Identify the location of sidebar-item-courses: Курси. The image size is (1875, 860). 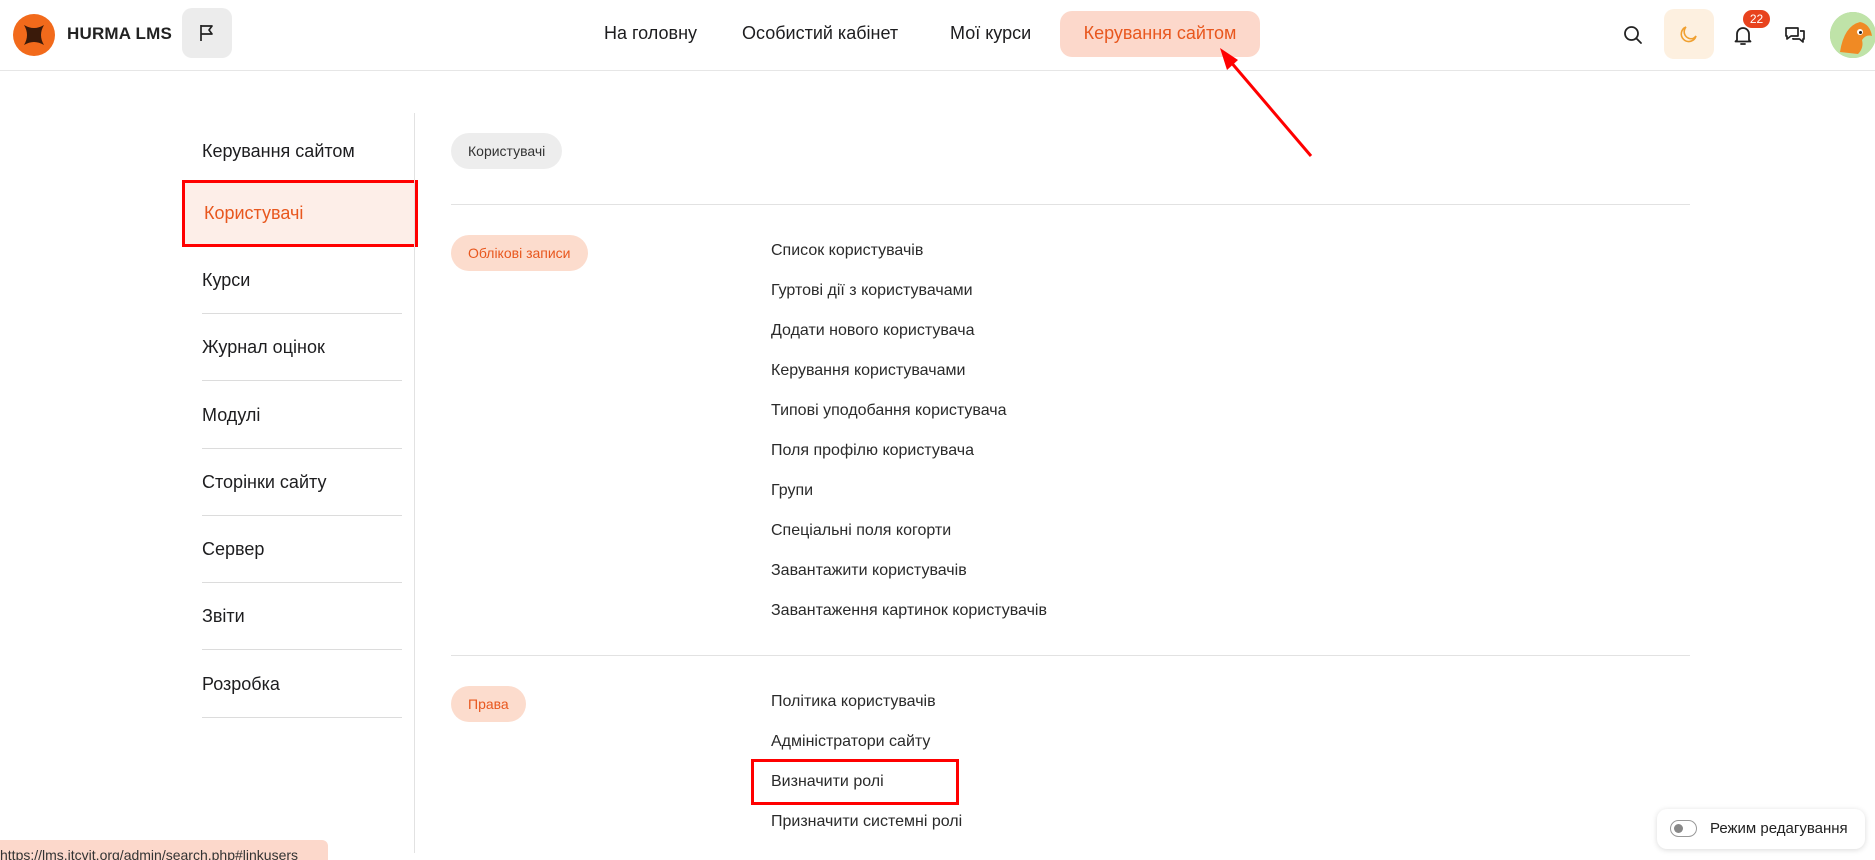
(302, 280).